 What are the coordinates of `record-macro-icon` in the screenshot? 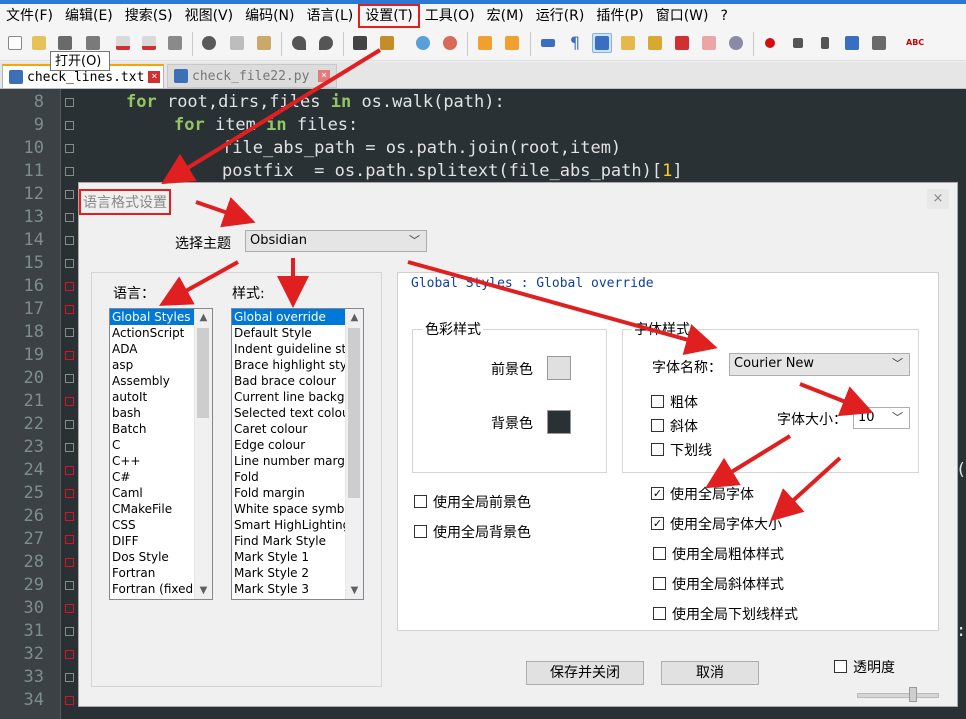 It's located at (770, 43).